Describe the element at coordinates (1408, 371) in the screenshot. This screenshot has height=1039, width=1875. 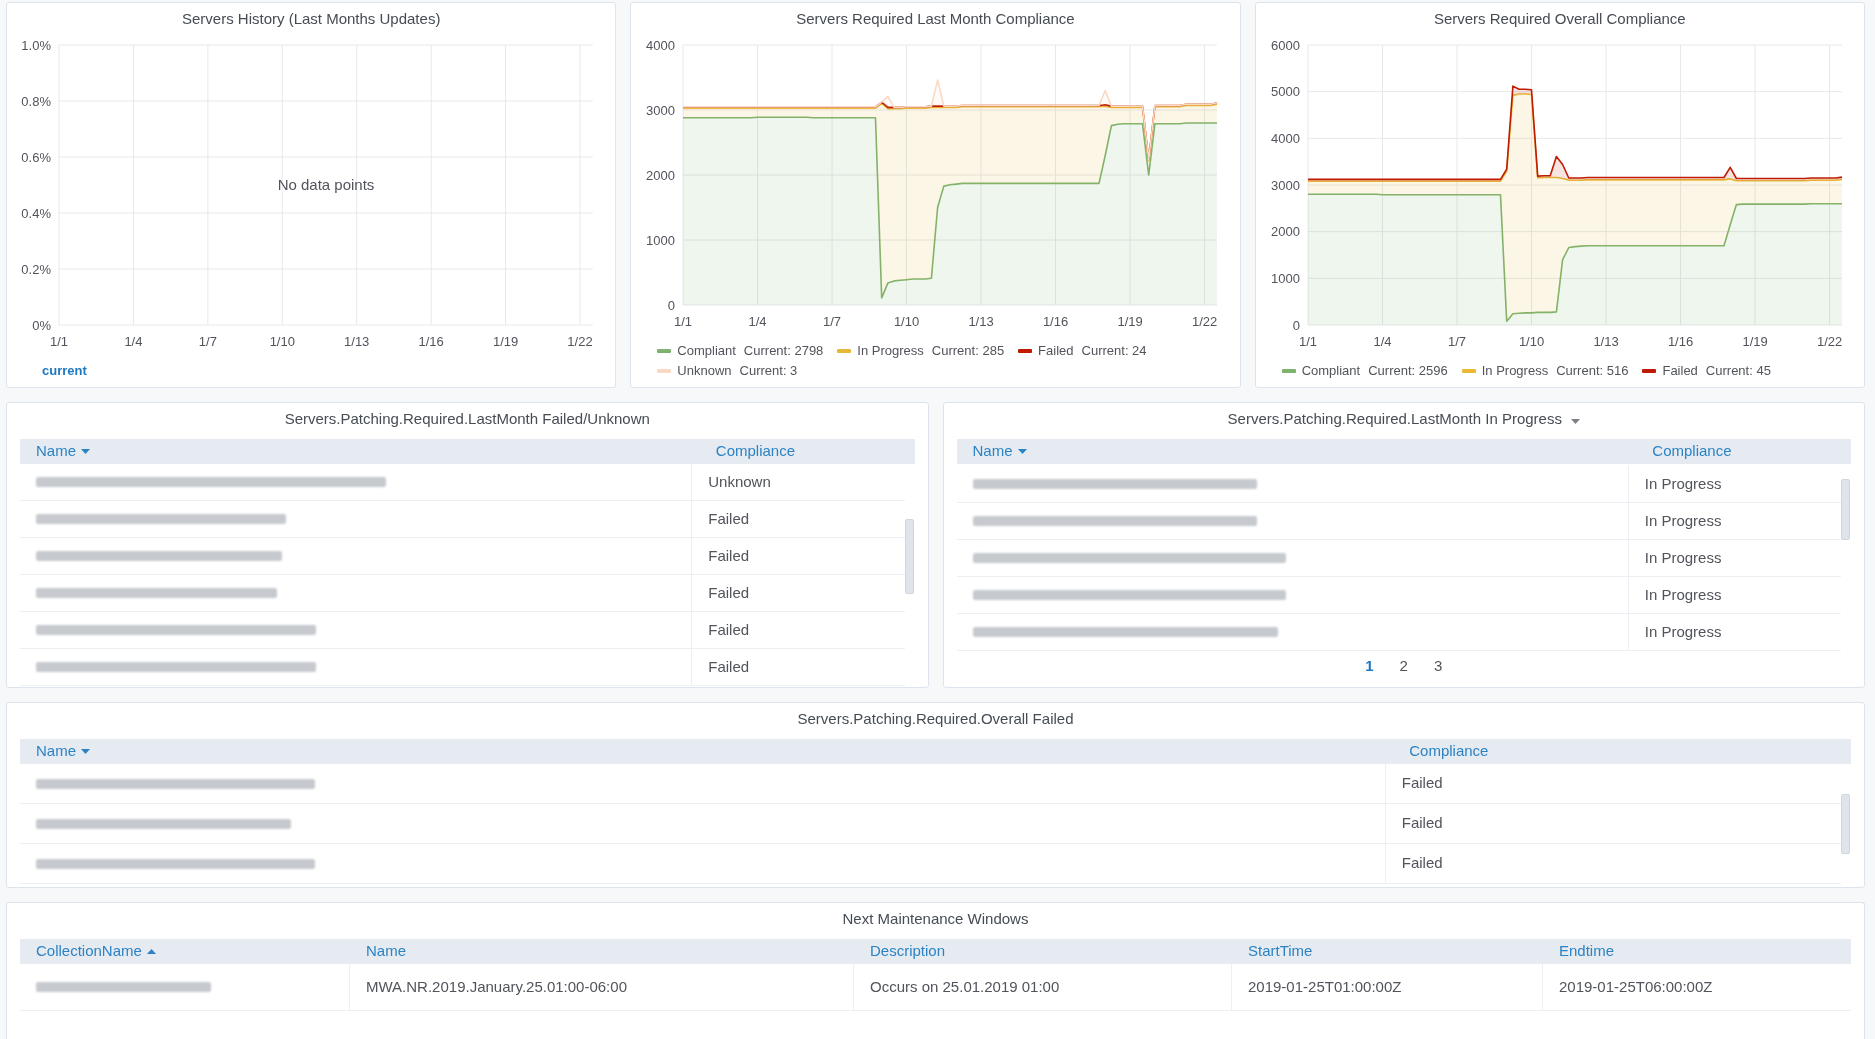
I see `legend-current-value: Current: 2596` at that location.